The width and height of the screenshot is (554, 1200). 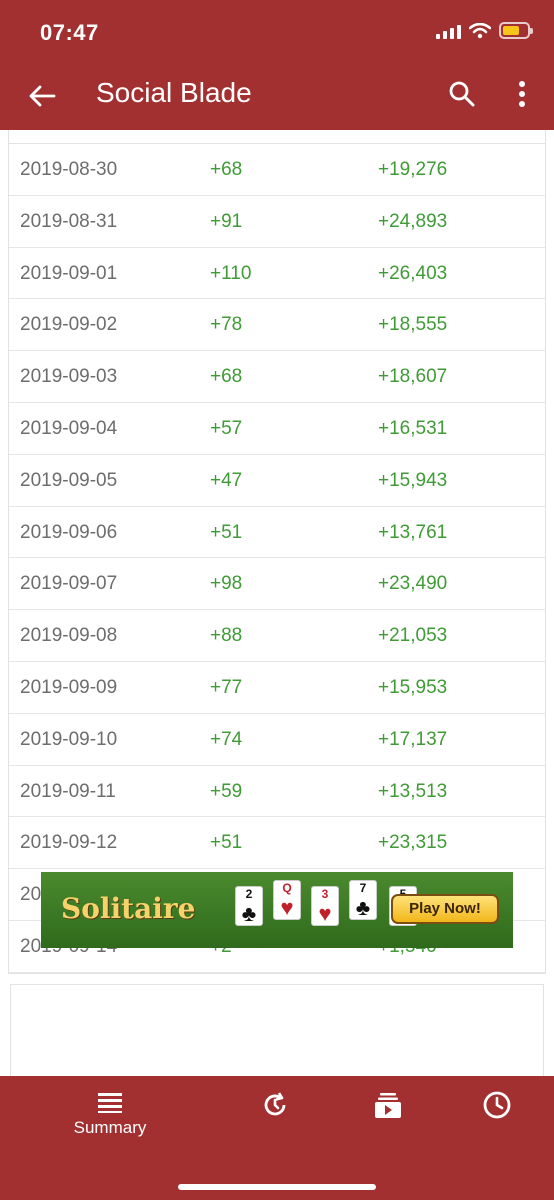 What do you see at coordinates (277, 274) in the screenshot?
I see `table-row: 2019-09-01 +110 +26,403` at bounding box center [277, 274].